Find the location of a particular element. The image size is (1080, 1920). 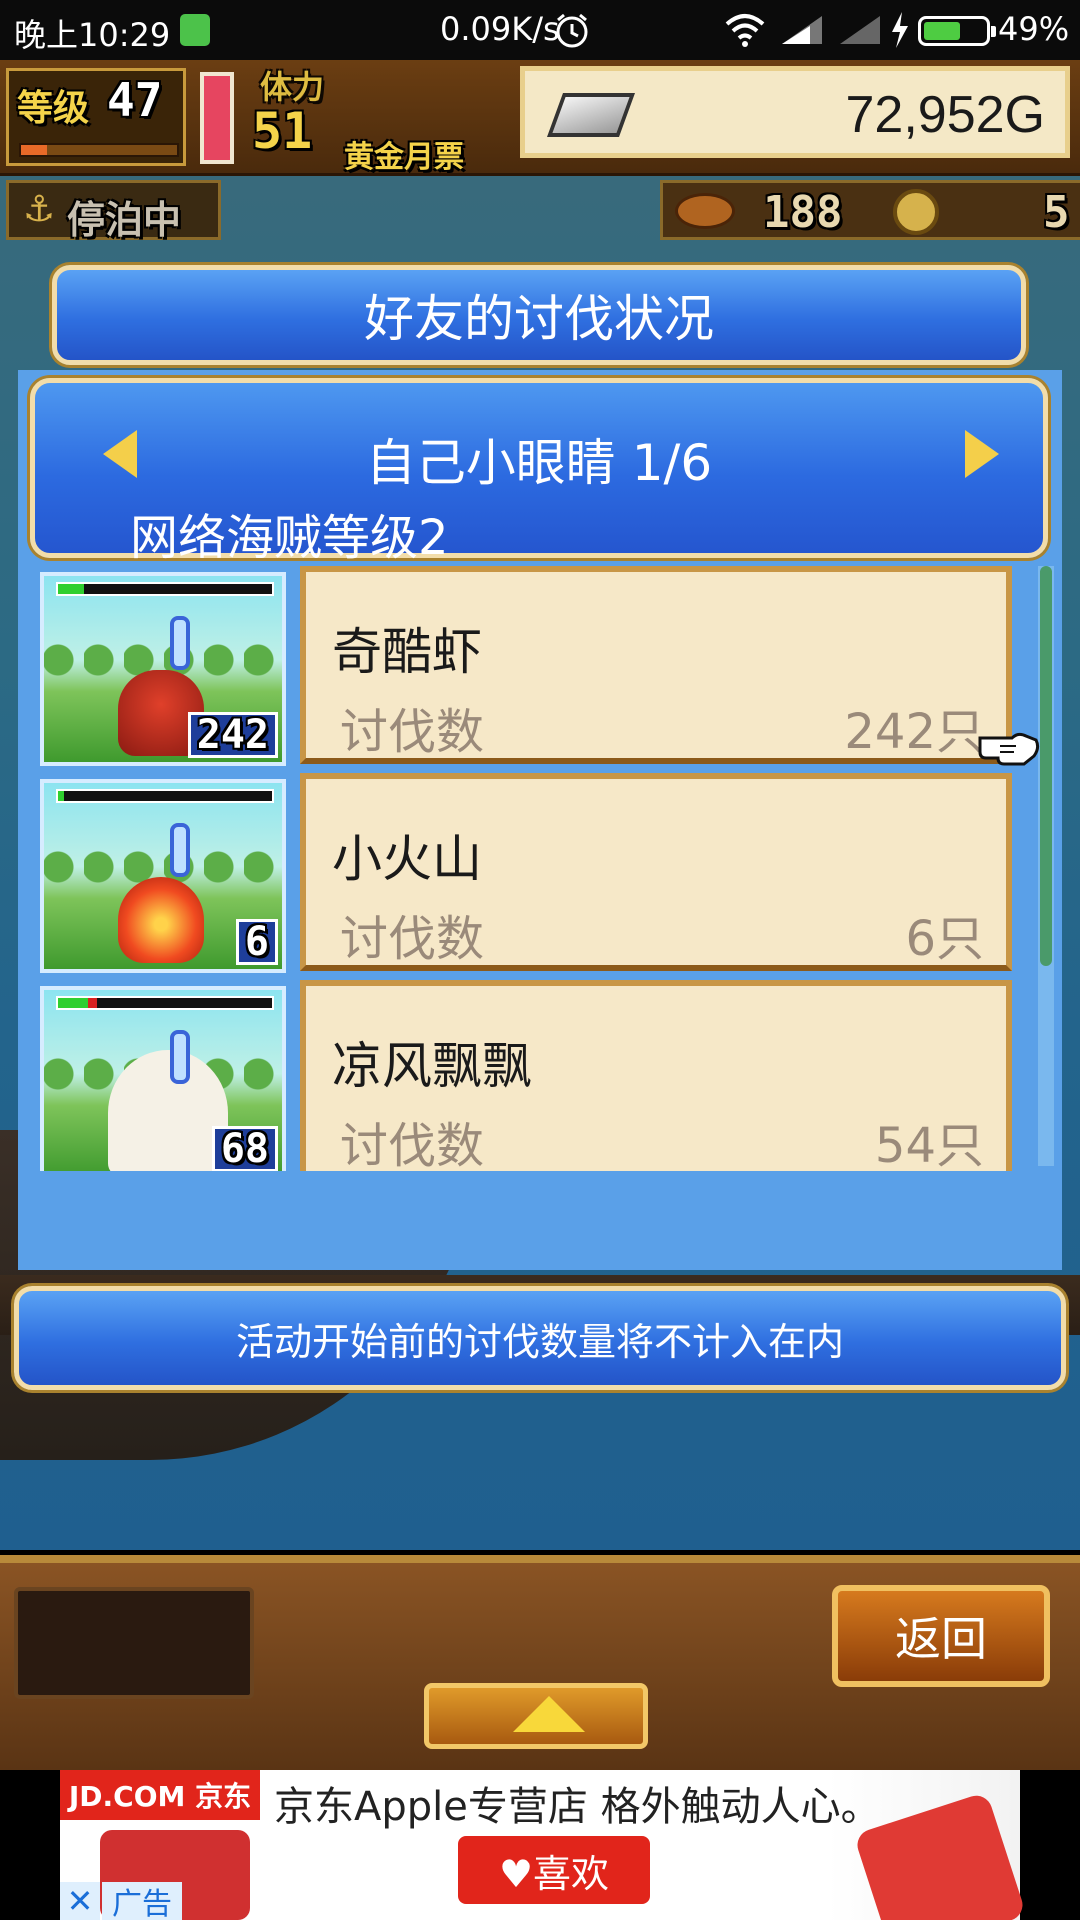

network-speed: 0.09K/s is located at coordinates (500, 29).